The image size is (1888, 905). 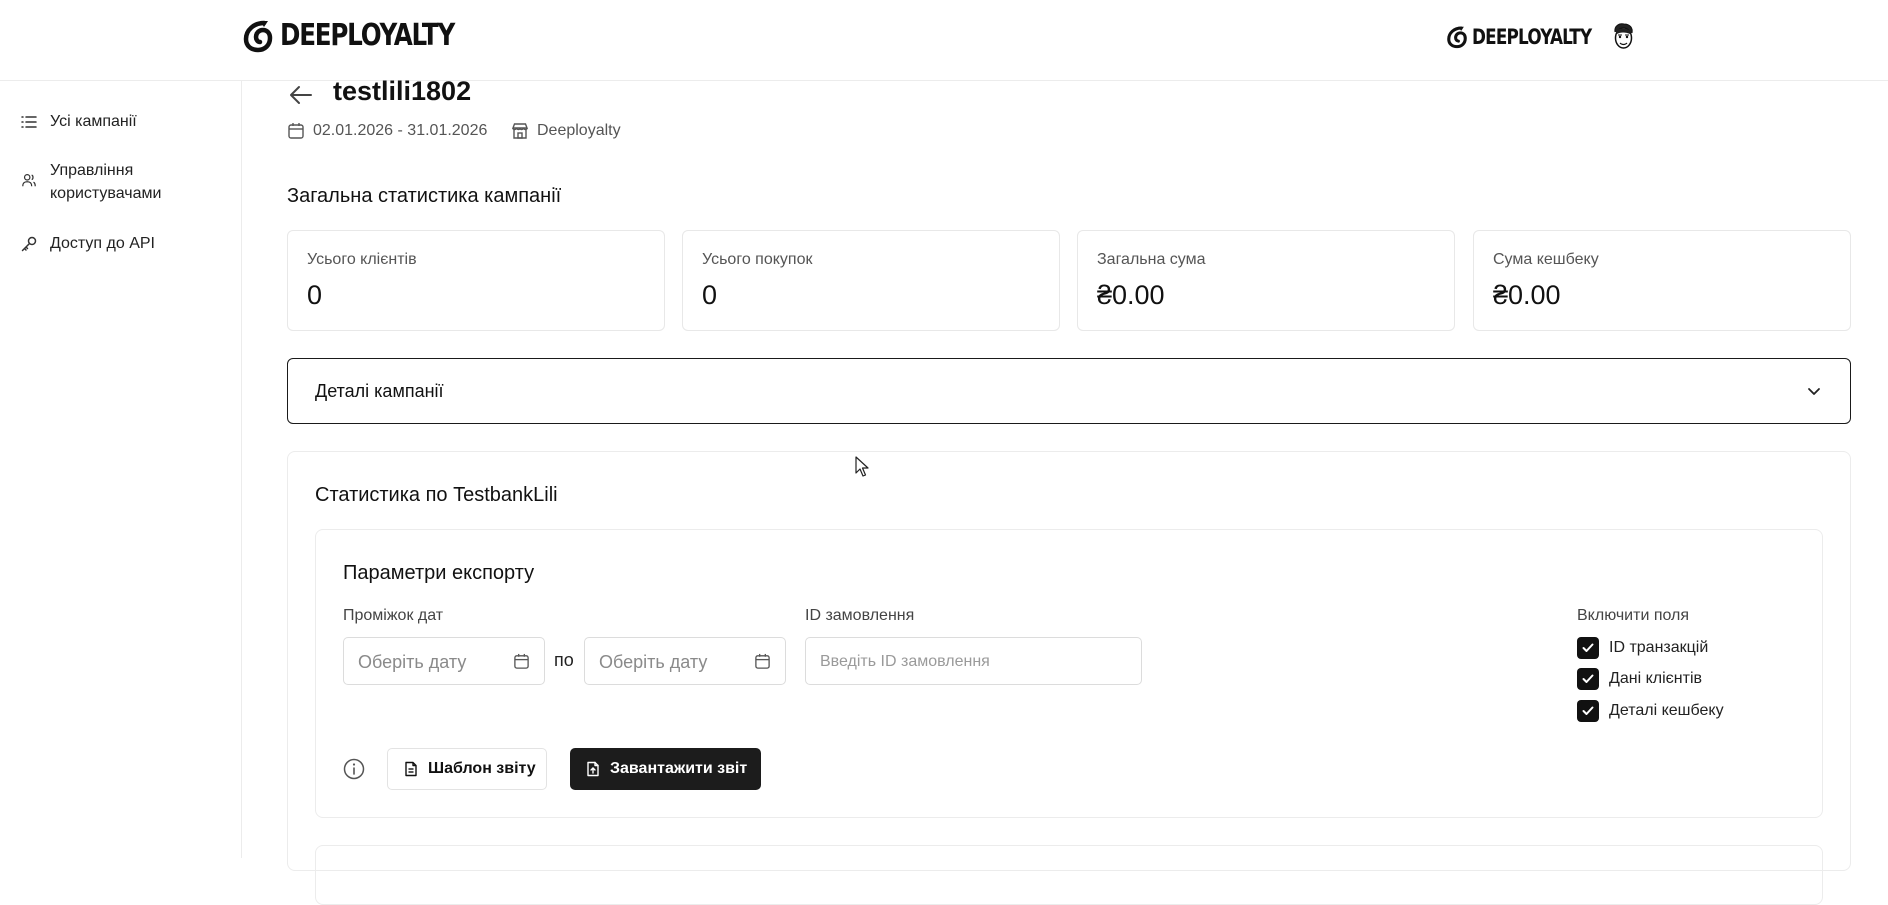 I want to click on stat-card-cashback-sum: Сума кешбеку ₴0.00, so click(x=1662, y=280).